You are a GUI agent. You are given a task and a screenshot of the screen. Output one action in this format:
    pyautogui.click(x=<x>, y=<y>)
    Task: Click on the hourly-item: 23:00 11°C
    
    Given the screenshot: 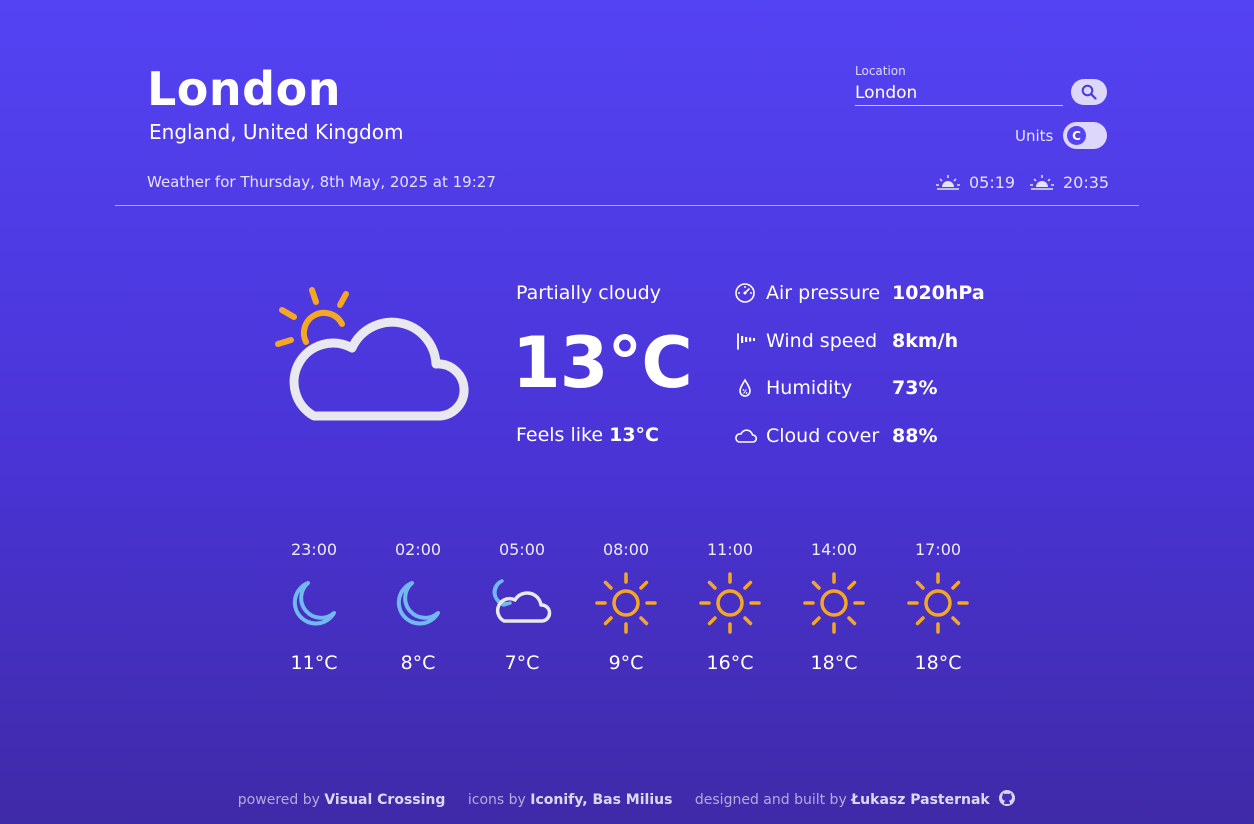 What is the action you would take?
    pyautogui.click(x=314, y=607)
    